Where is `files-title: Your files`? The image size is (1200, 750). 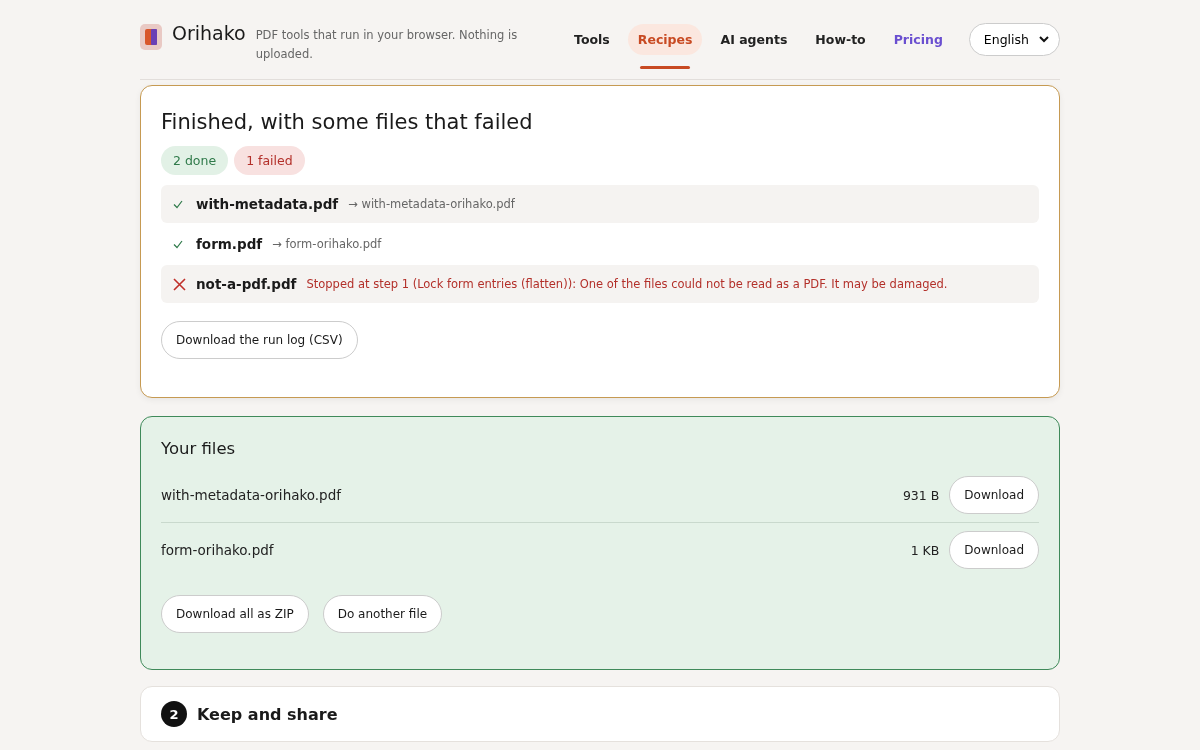 files-title: Your files is located at coordinates (199, 448).